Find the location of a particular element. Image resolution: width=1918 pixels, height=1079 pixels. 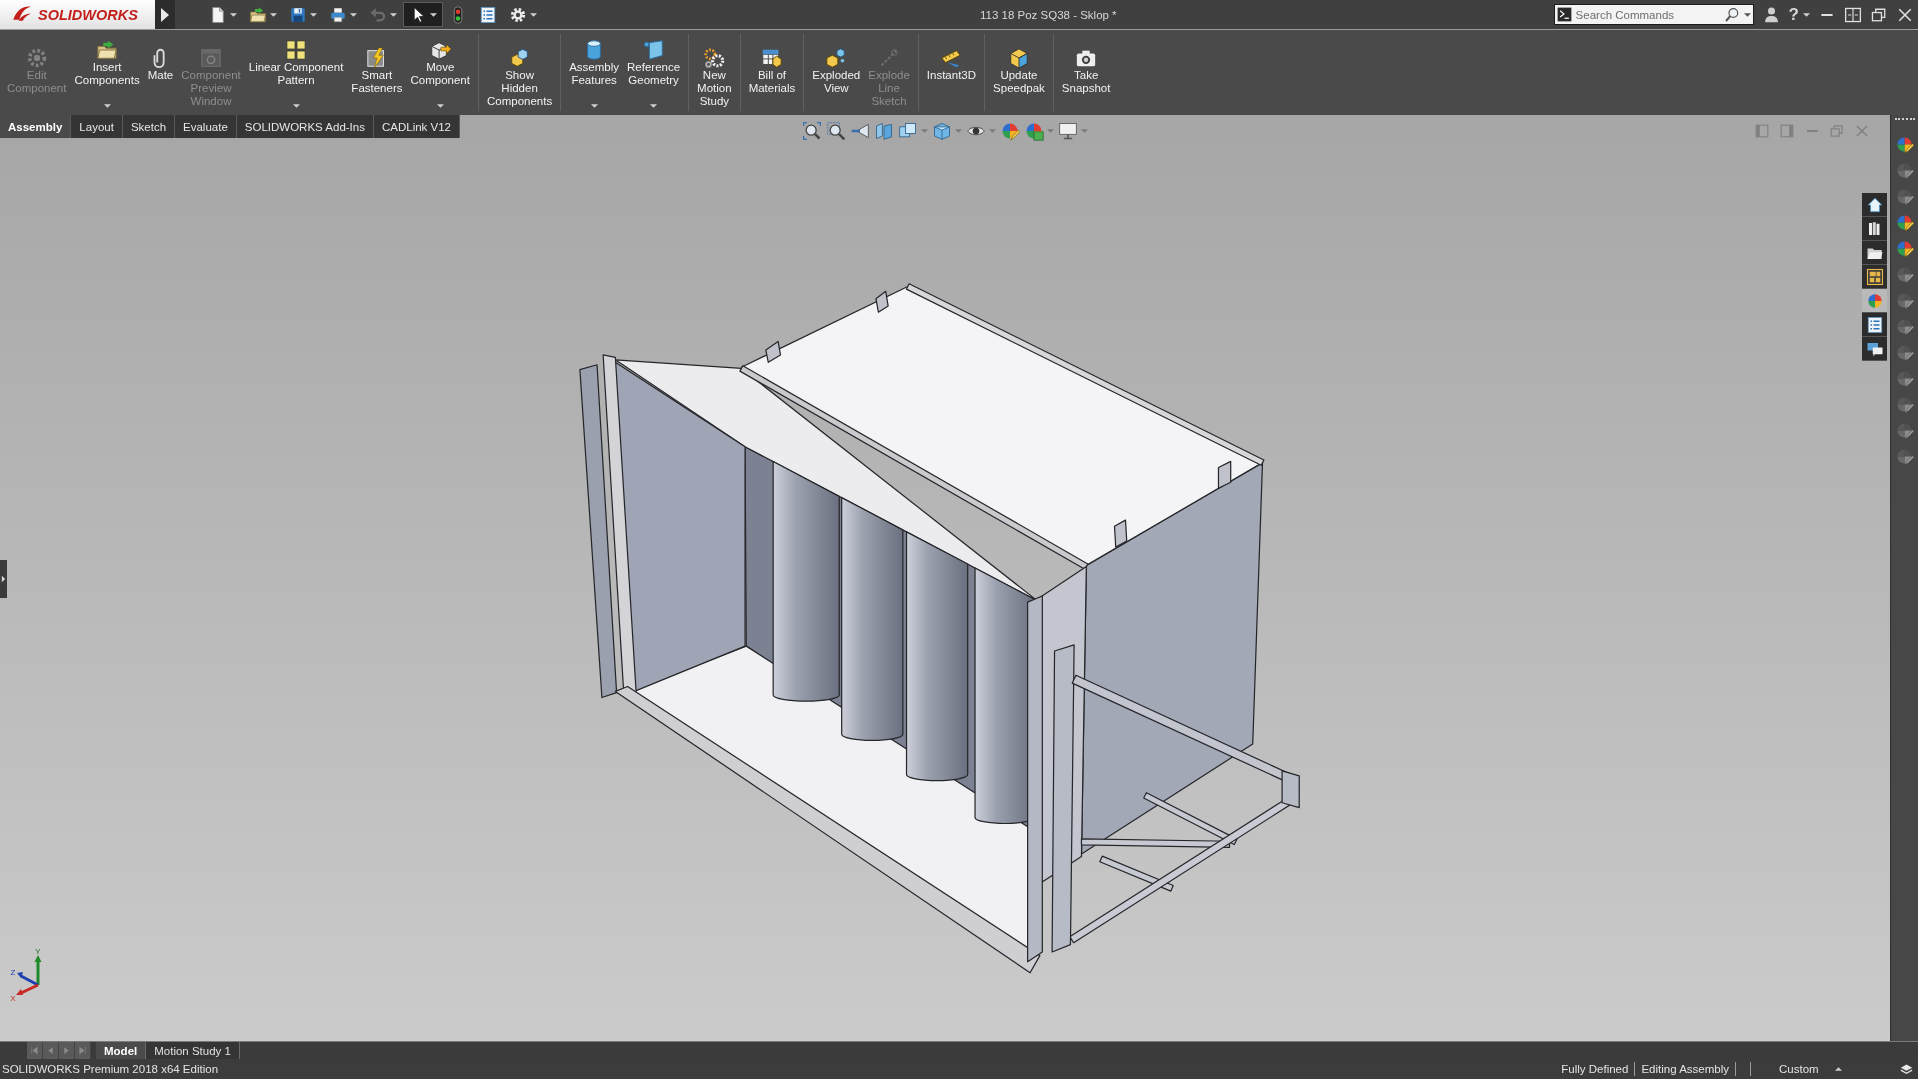

help-button: ? is located at coordinates (1799, 14).